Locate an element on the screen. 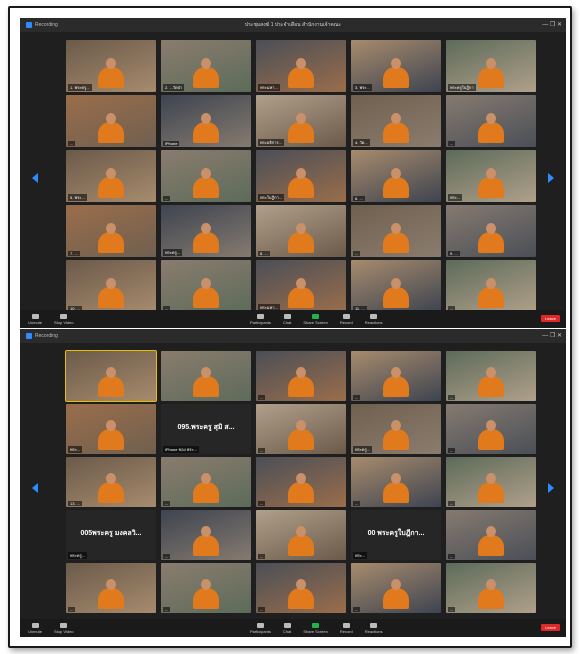  participant-tile: พระครูใบฎีกา is located at coordinates (491, 66).